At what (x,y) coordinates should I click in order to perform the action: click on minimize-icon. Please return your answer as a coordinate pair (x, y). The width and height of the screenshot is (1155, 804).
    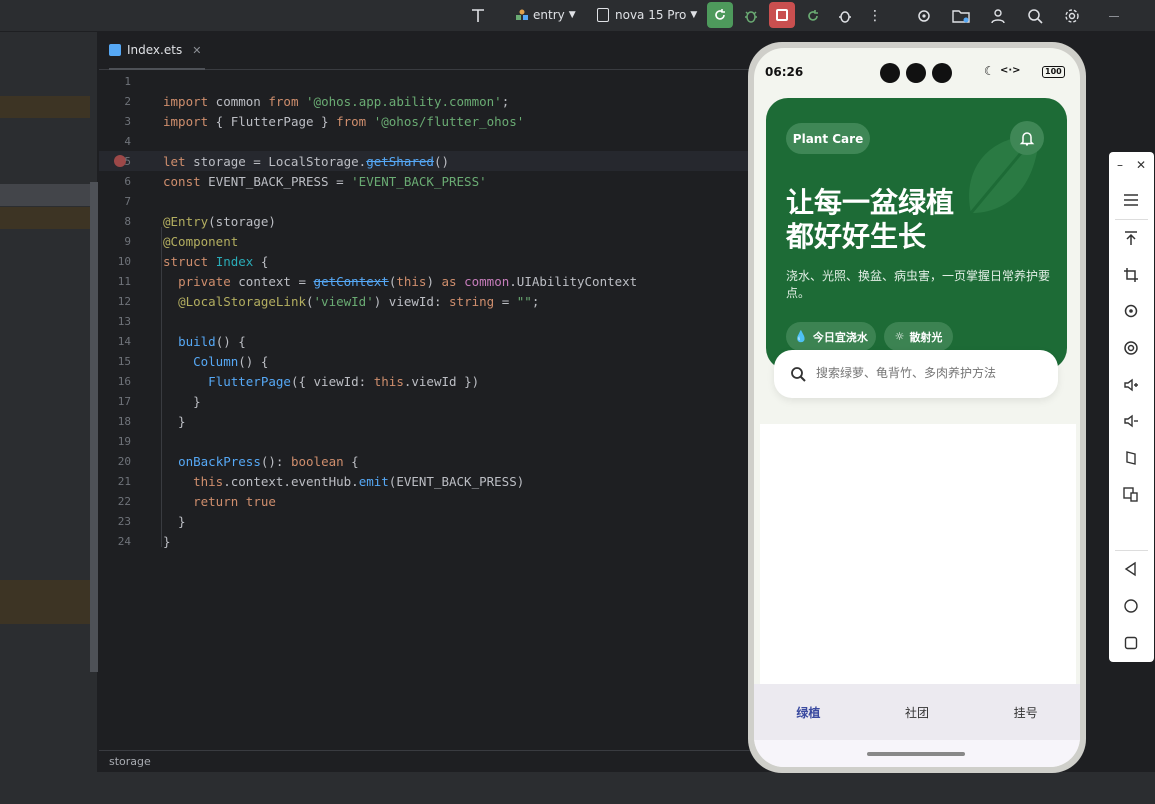
    Looking at the image, I should click on (1114, 16).